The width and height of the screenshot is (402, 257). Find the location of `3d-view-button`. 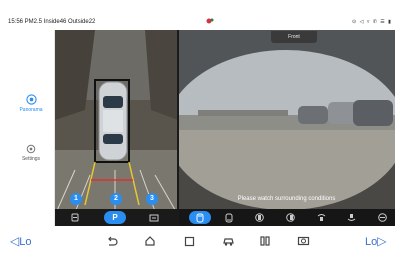

3d-view-button is located at coordinates (154, 217).